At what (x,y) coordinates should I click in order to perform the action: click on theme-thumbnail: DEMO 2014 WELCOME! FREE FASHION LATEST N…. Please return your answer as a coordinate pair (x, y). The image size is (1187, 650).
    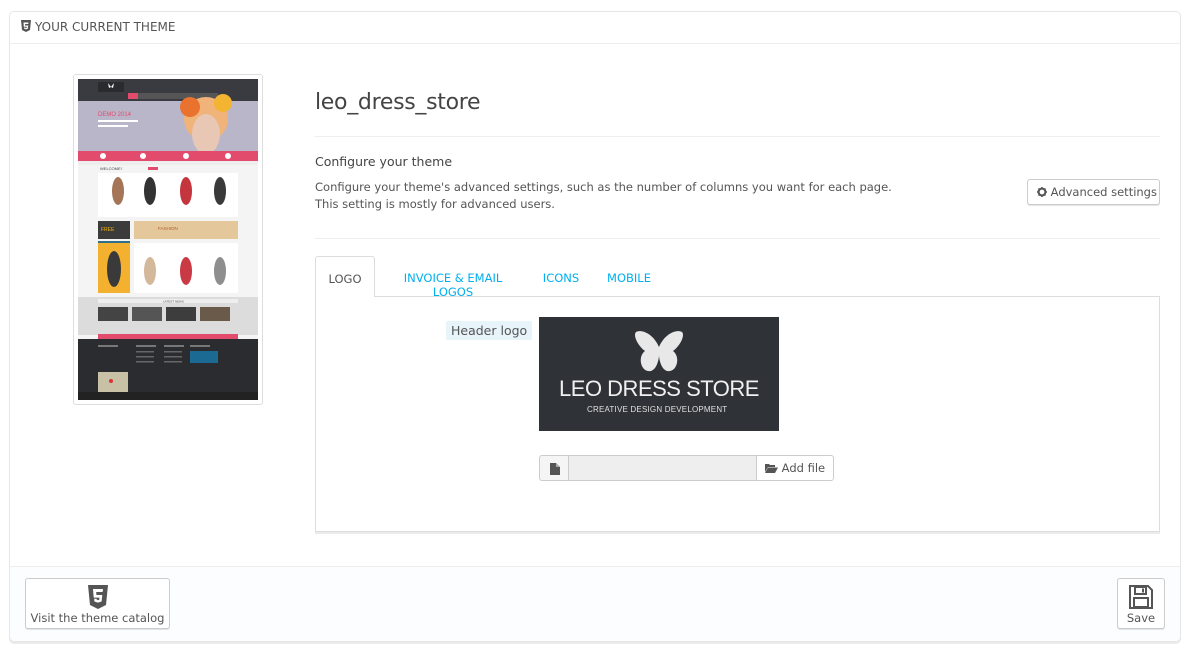
    Looking at the image, I should click on (168, 239).